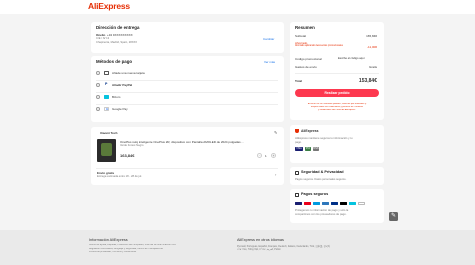  I want to click on decrease-button: −, so click(259, 155).